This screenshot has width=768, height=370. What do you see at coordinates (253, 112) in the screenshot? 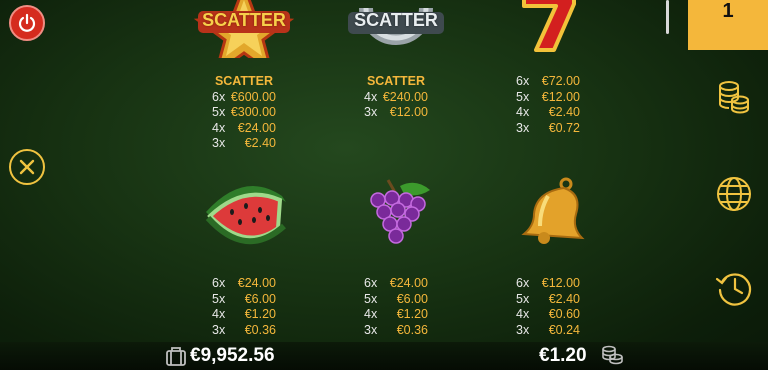
I see `pay-amount: €300.00` at bounding box center [253, 112].